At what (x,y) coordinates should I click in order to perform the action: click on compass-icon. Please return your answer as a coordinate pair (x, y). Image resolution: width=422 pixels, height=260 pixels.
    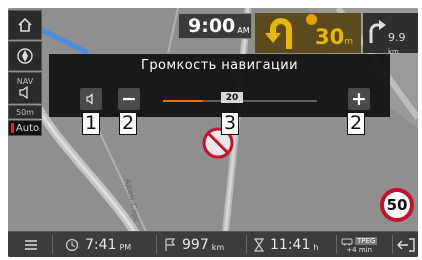
    Looking at the image, I should click on (25, 56).